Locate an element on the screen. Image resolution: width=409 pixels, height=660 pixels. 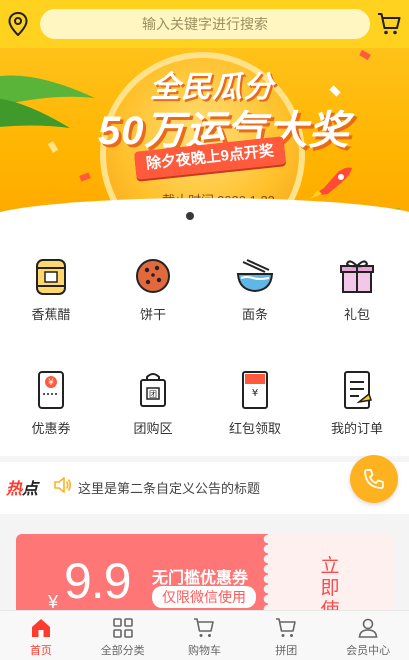
top-bar: 输入关键字进行搜索 is located at coordinates (204, 24).